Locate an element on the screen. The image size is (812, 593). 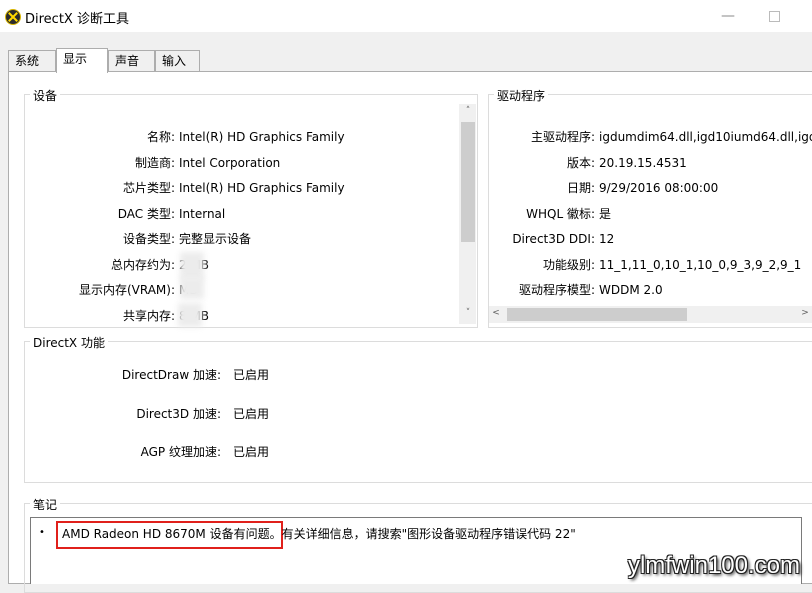
driver-field-label: 主驱动程序: is located at coordinates (562, 137).